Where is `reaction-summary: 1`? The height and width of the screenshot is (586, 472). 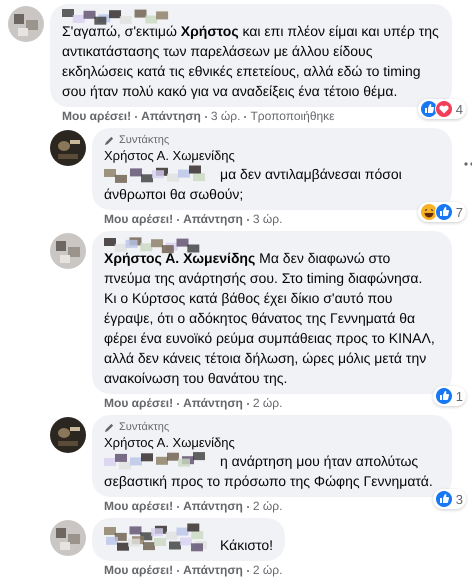
reaction-summary: 1 is located at coordinates (449, 396).